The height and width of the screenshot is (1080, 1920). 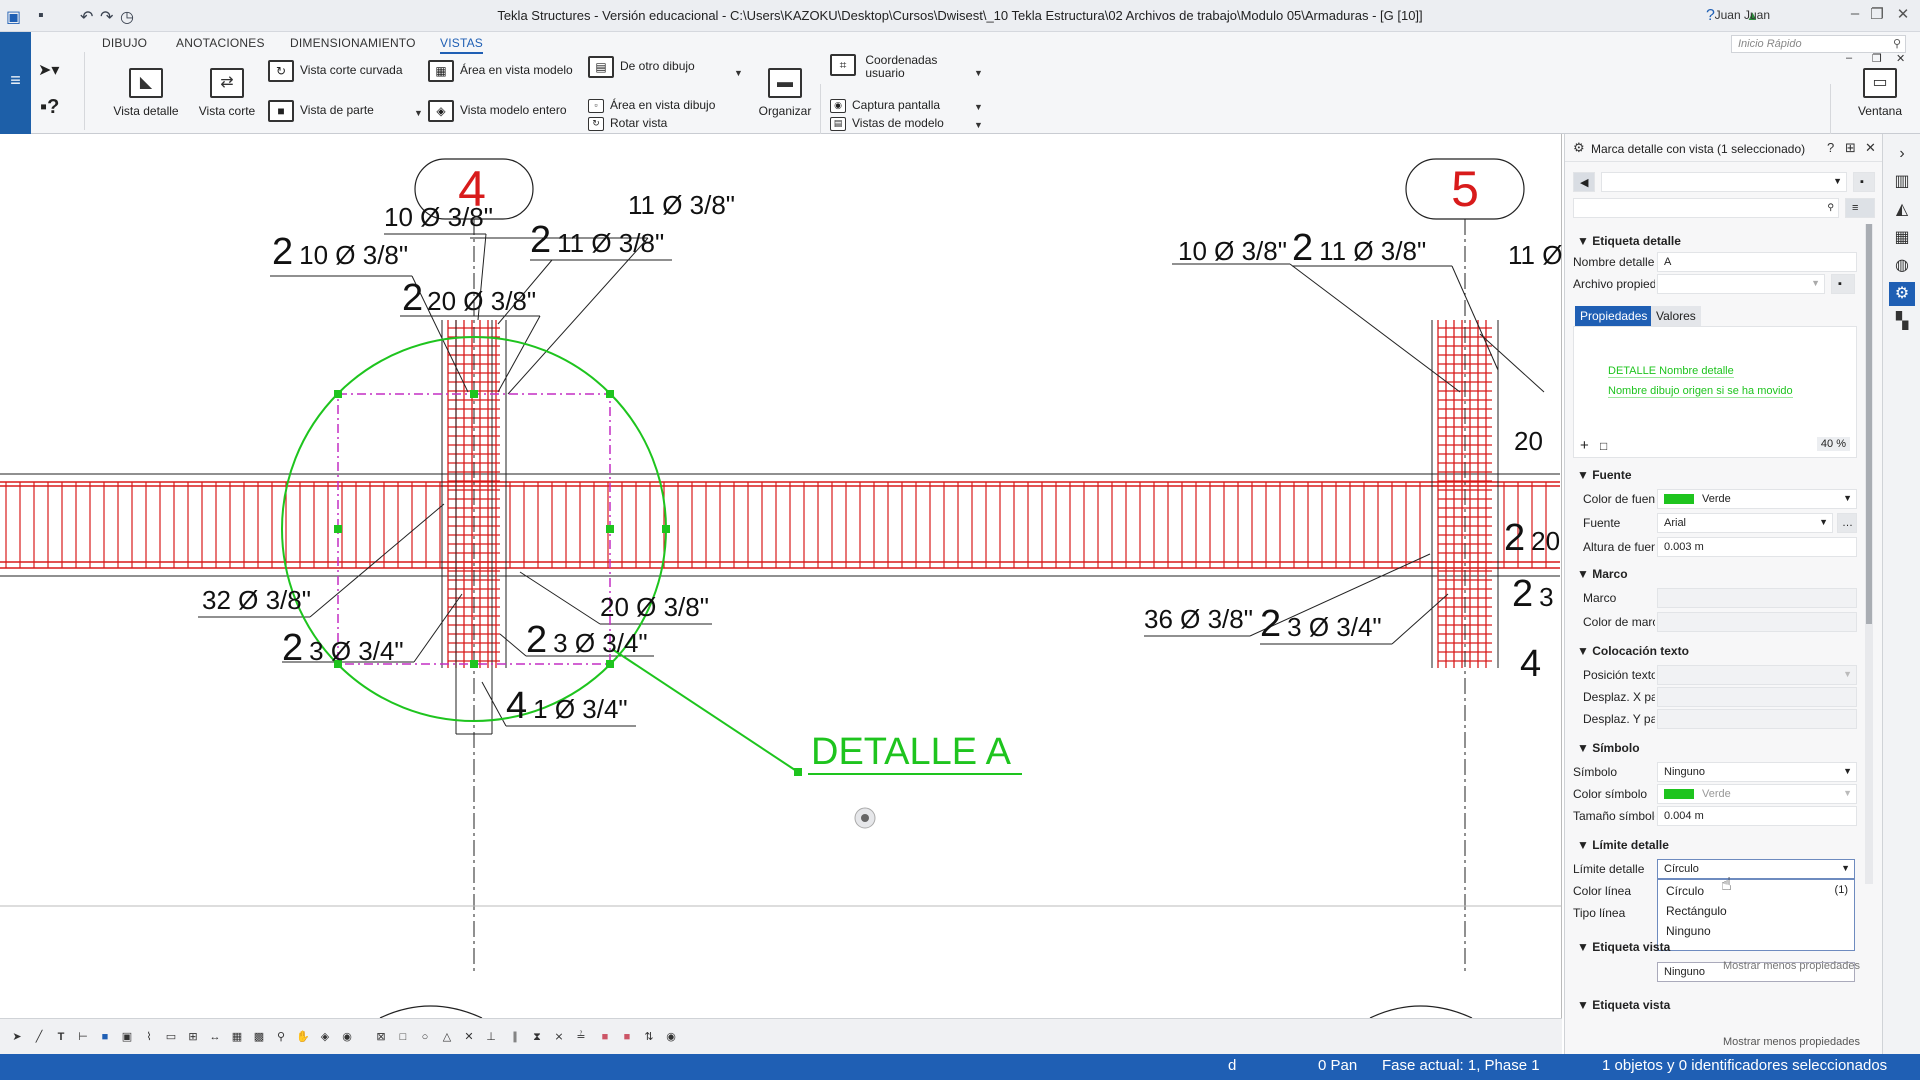 I want to click on catalog-icon: ▥, so click(x=1902, y=182).